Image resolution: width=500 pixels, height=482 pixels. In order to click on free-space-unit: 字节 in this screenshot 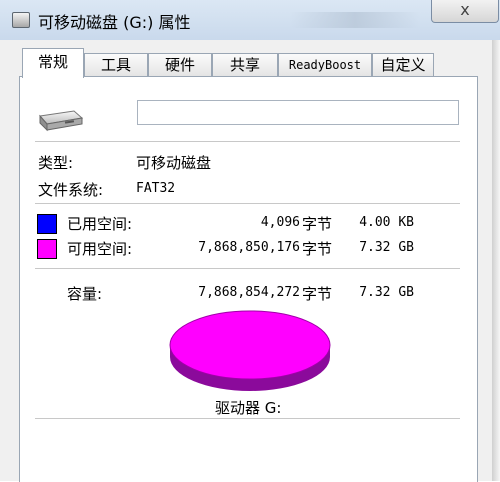, I will do `click(317, 249)`.